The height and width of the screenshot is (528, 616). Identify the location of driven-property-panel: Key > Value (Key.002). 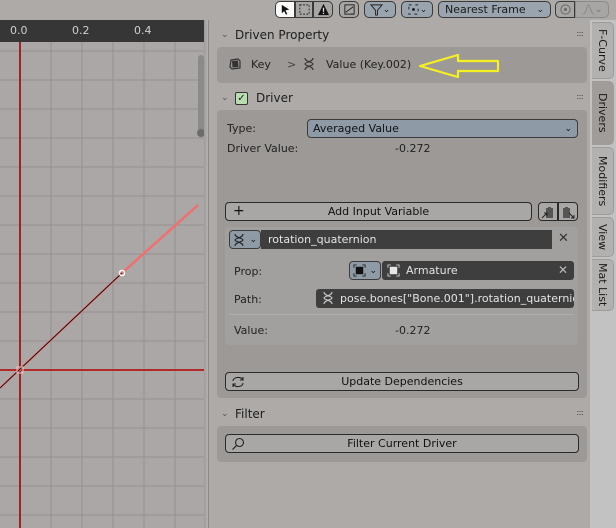
(402, 65).